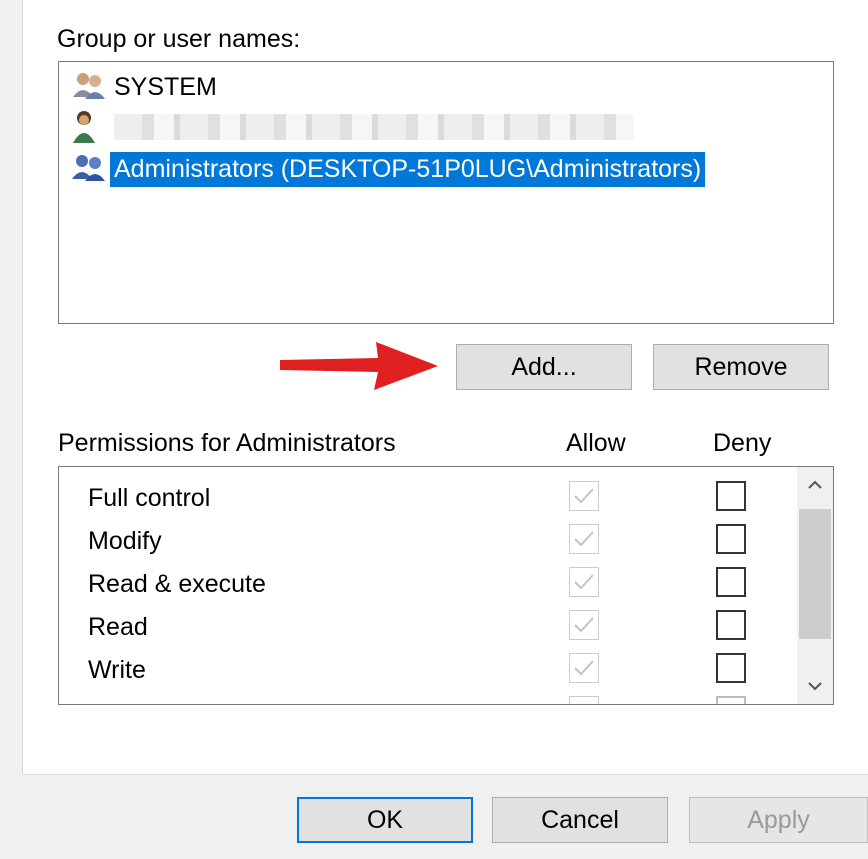 This screenshot has width=868, height=859. I want to click on permission-row: Modify, so click(427, 540).